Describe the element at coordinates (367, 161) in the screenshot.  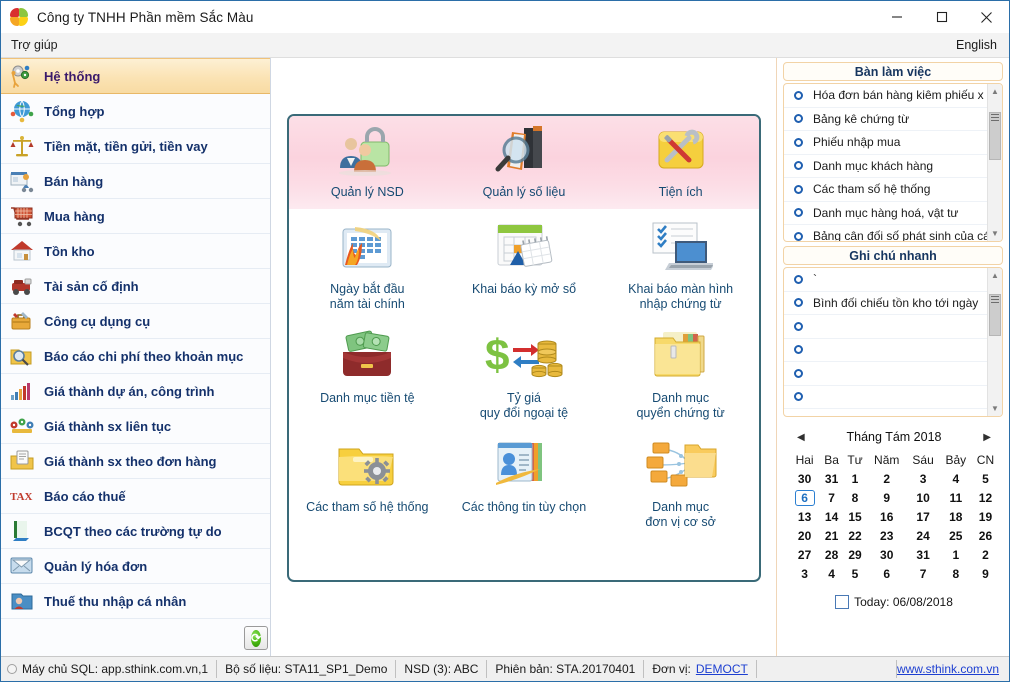
I see `tile-banner-1: Quản lý NSD` at that location.